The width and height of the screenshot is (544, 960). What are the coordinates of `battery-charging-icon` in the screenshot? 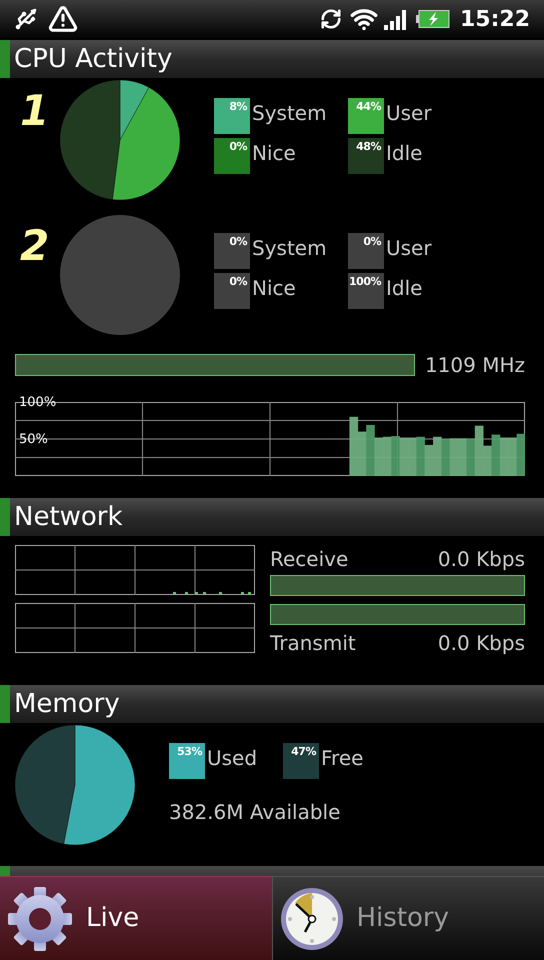 It's located at (433, 19).